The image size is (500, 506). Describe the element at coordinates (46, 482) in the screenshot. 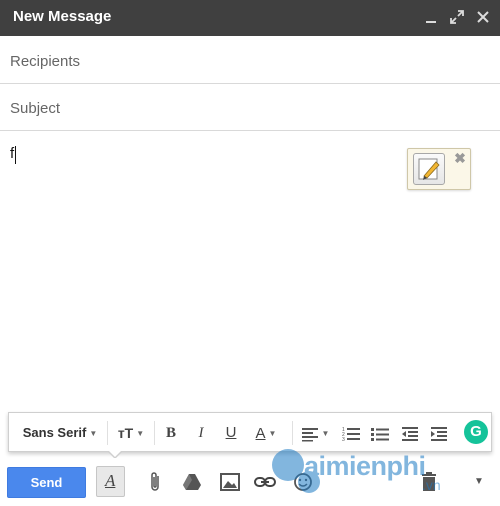

I see `send-button: Send` at that location.